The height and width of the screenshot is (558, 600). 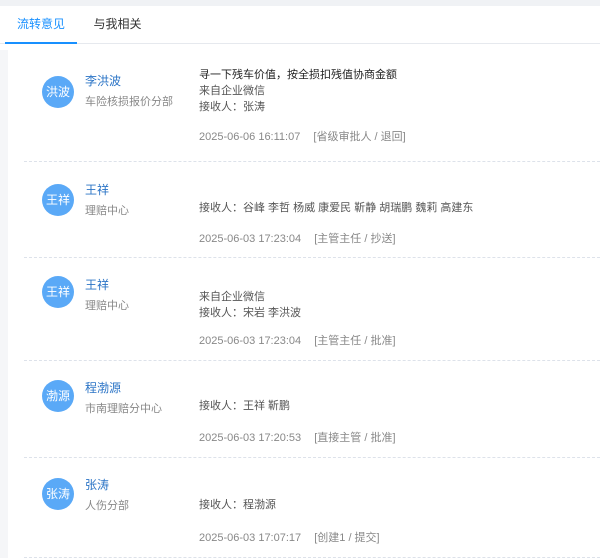 I want to click on record-meta: 2025-06-03 17:23:04 [主管主任 / 抄送], so click(x=297, y=238).